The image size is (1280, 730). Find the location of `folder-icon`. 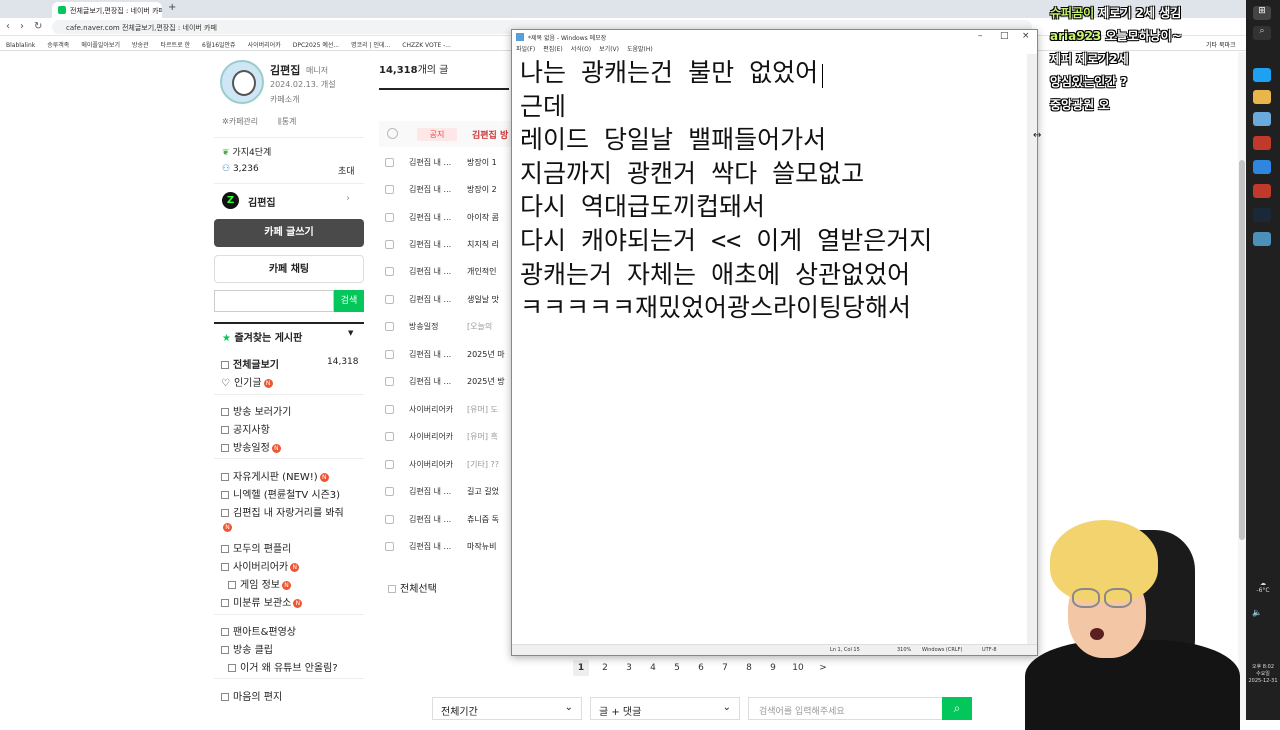

folder-icon is located at coordinates (1262, 97).